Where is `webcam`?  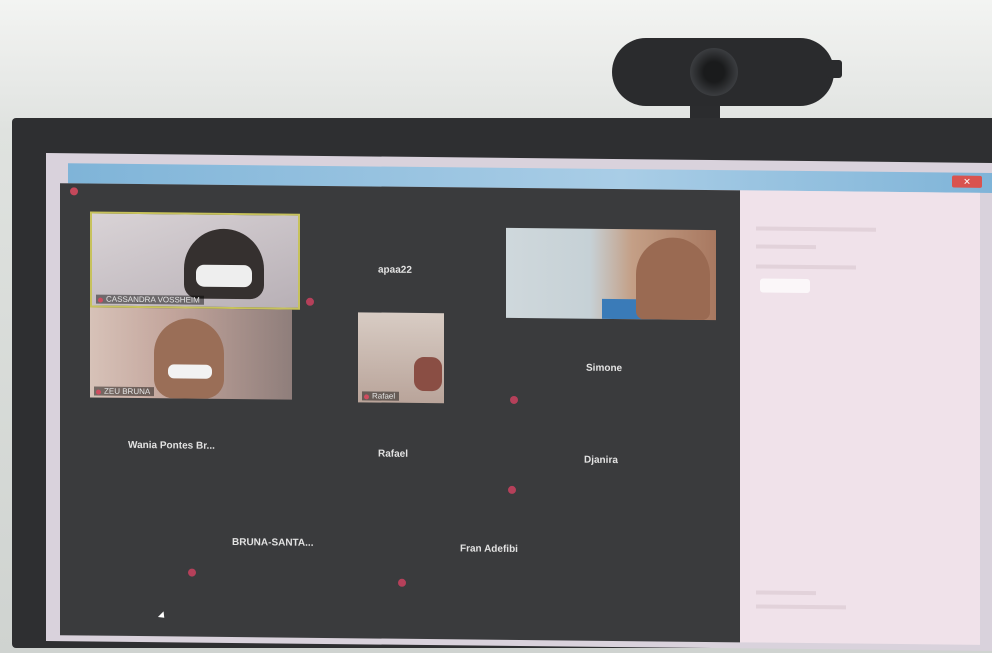 webcam is located at coordinates (727, 72).